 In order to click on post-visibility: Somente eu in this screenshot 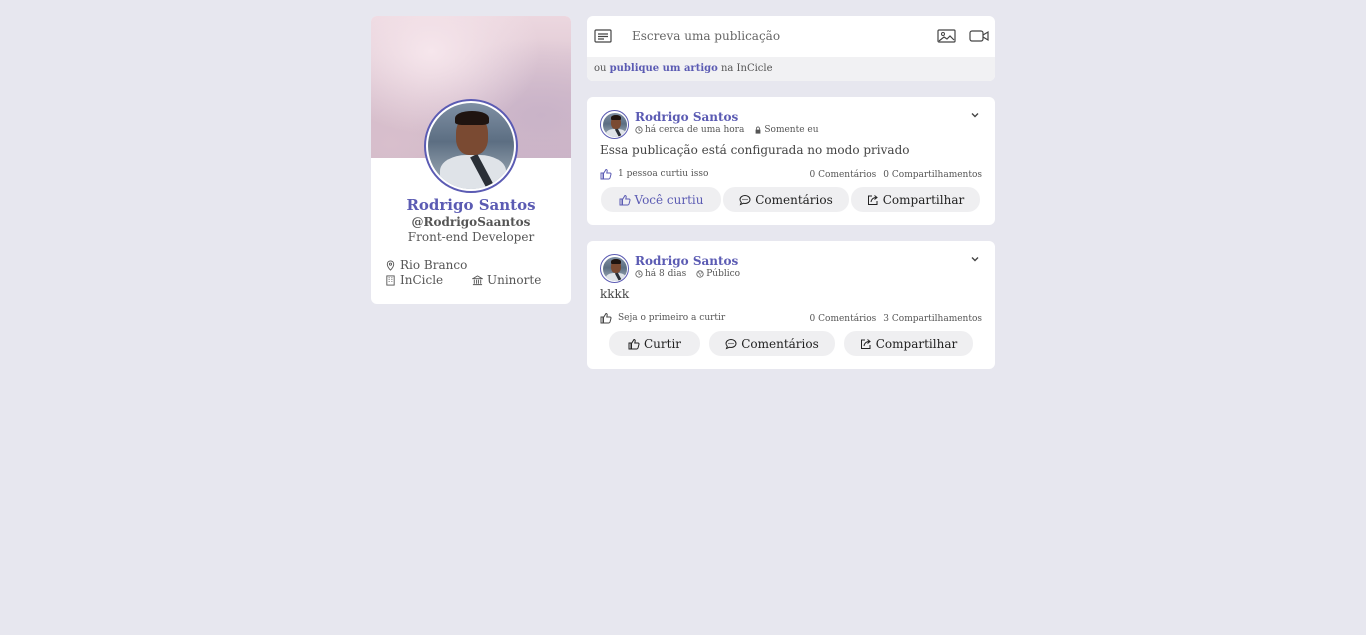, I will do `click(791, 130)`.